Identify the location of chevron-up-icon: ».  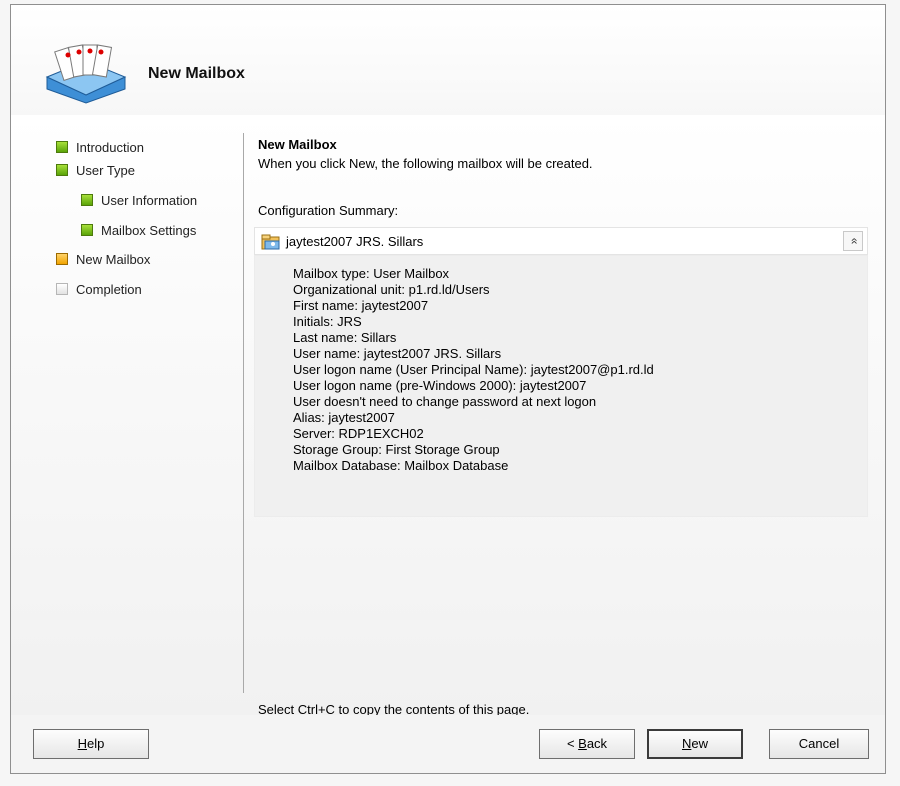
(853, 241).